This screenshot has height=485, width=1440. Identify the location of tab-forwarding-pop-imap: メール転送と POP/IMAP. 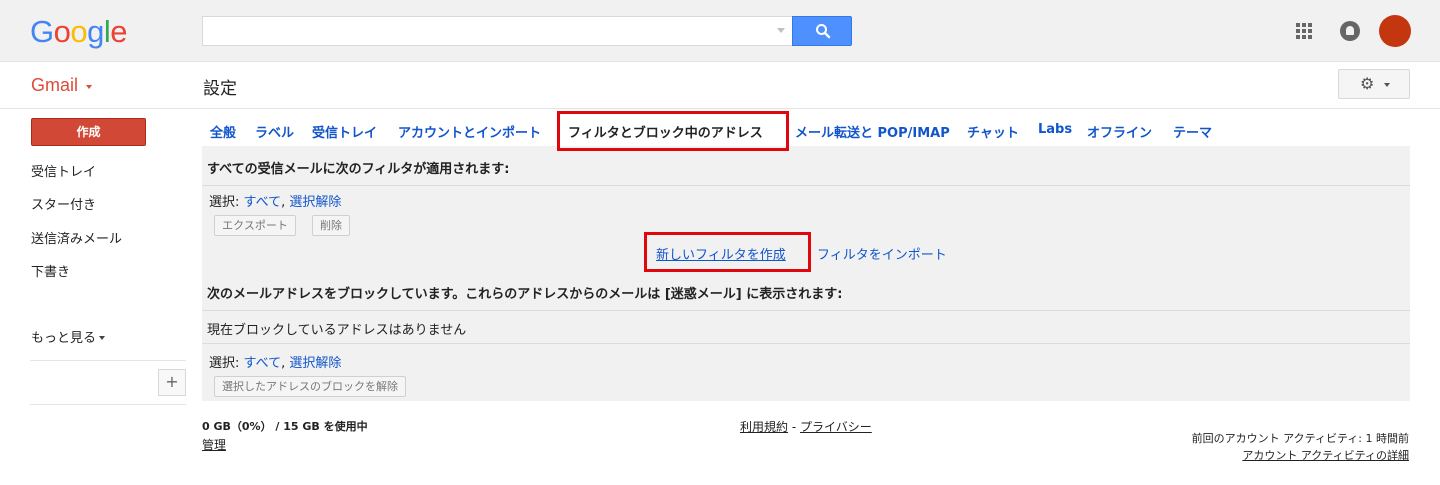
(872, 131).